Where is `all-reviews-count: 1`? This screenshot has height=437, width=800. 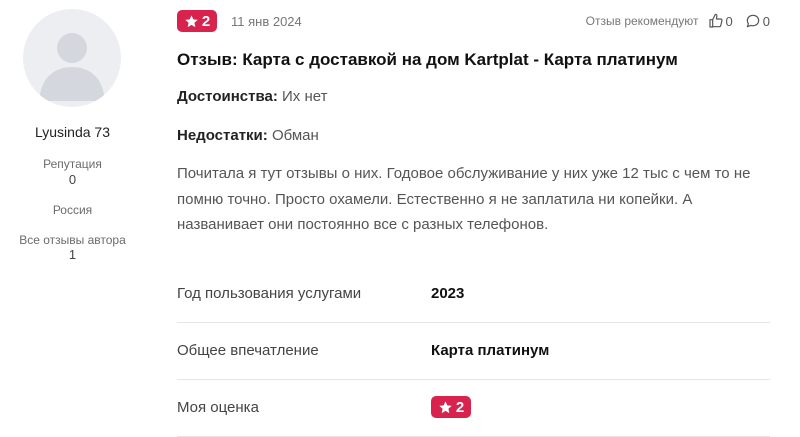
all-reviews-count: 1 is located at coordinates (72, 254).